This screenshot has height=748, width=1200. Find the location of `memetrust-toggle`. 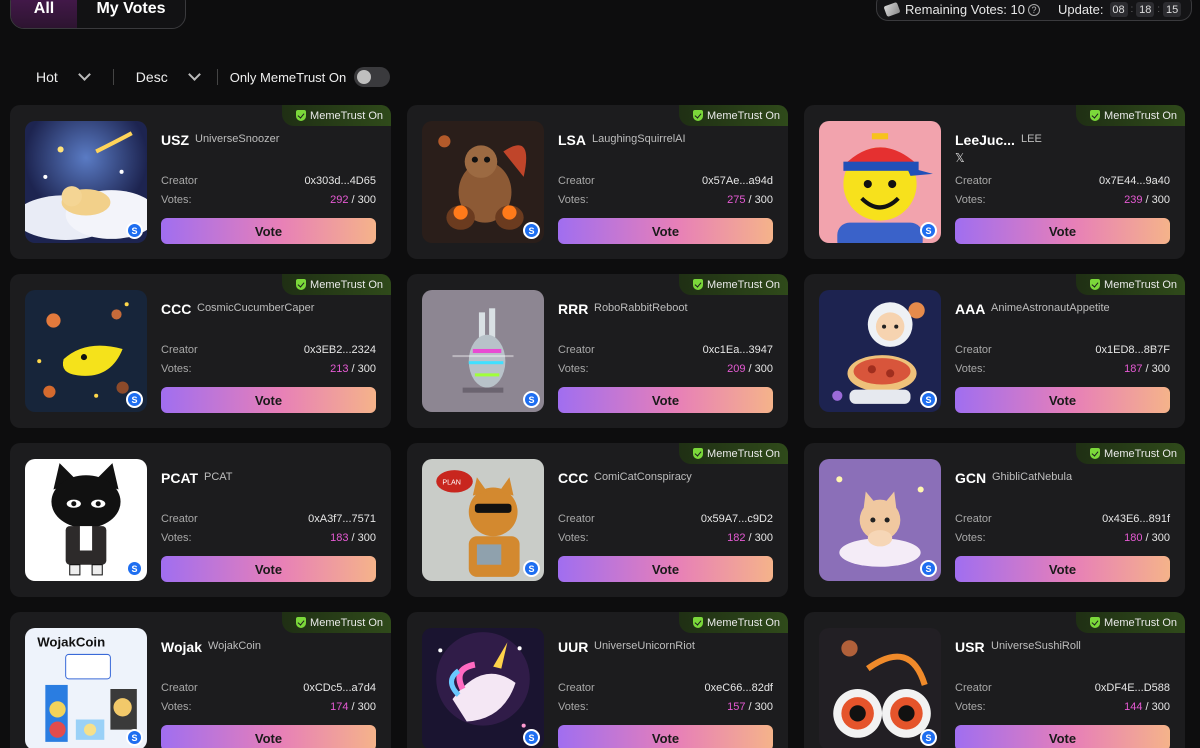

memetrust-toggle is located at coordinates (372, 77).